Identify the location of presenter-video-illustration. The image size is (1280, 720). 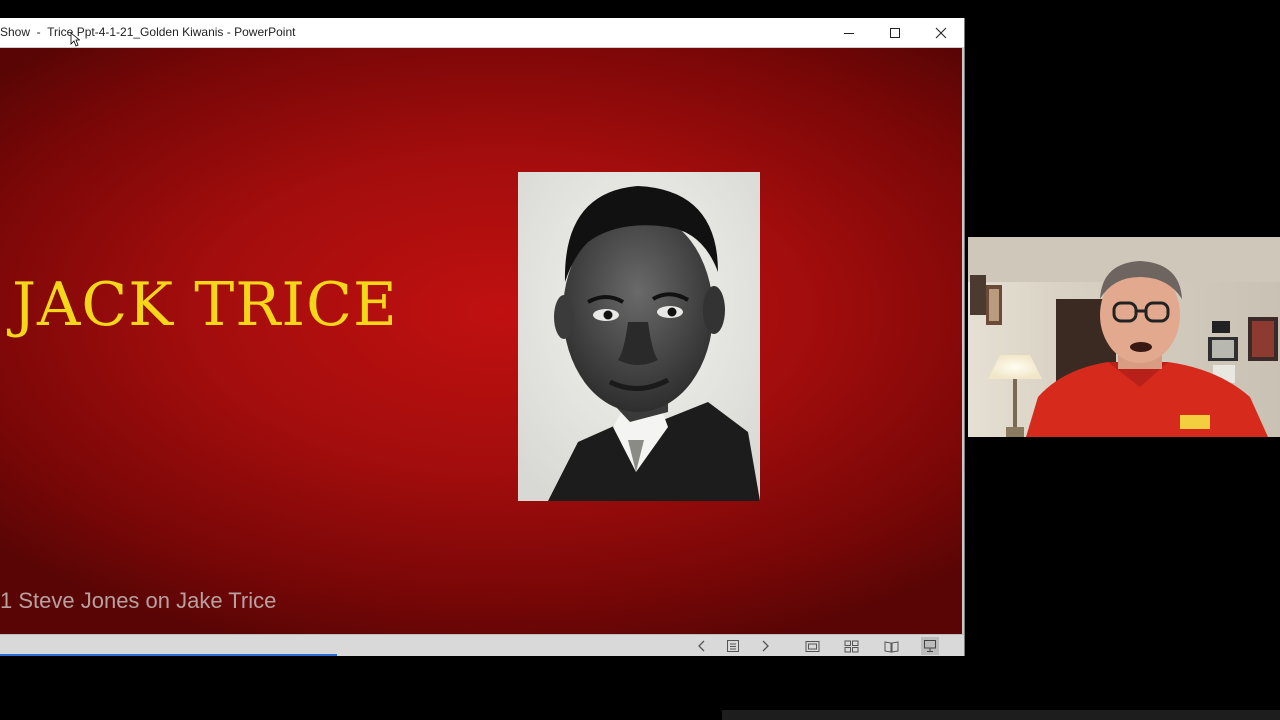
(1124, 337).